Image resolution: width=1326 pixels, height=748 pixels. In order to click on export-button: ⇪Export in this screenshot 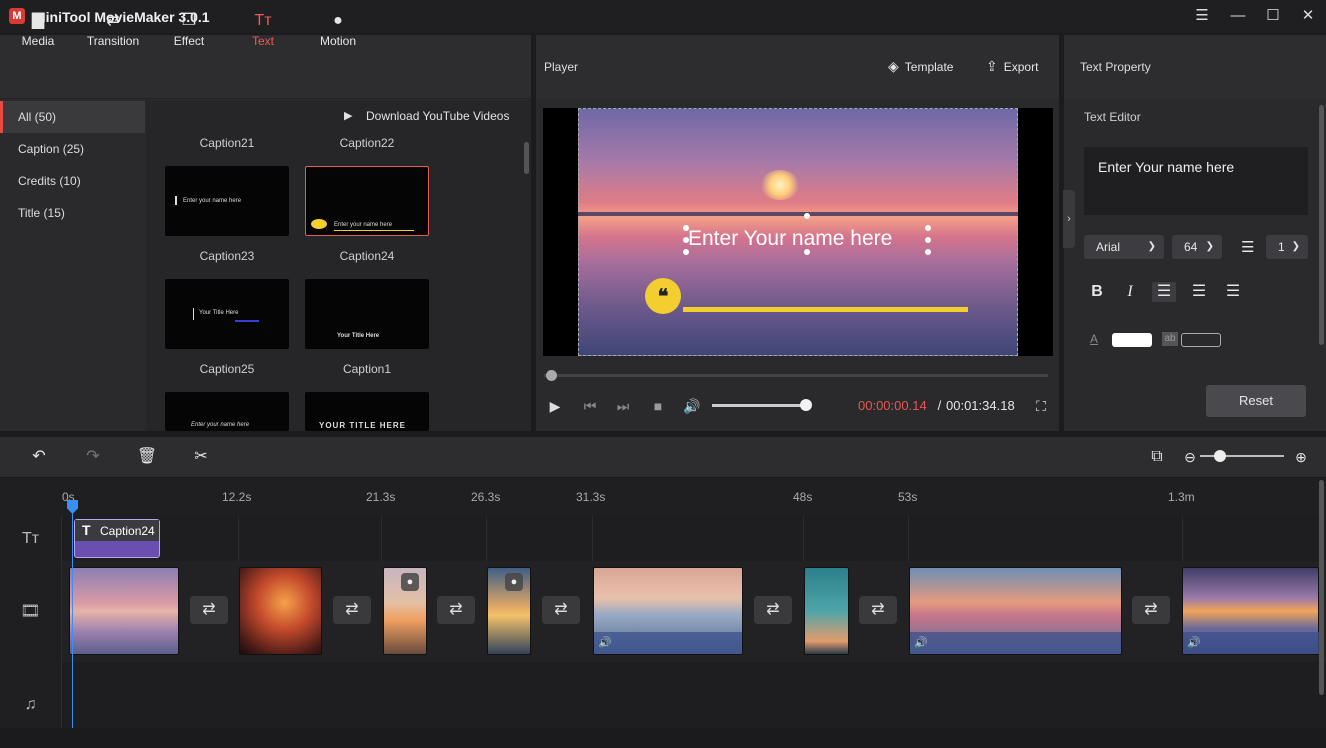, I will do `click(1012, 66)`.